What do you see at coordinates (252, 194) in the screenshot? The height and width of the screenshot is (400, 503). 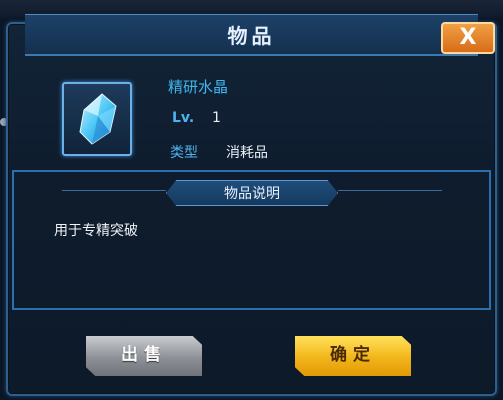 I see `description-header: 物品说明` at bounding box center [252, 194].